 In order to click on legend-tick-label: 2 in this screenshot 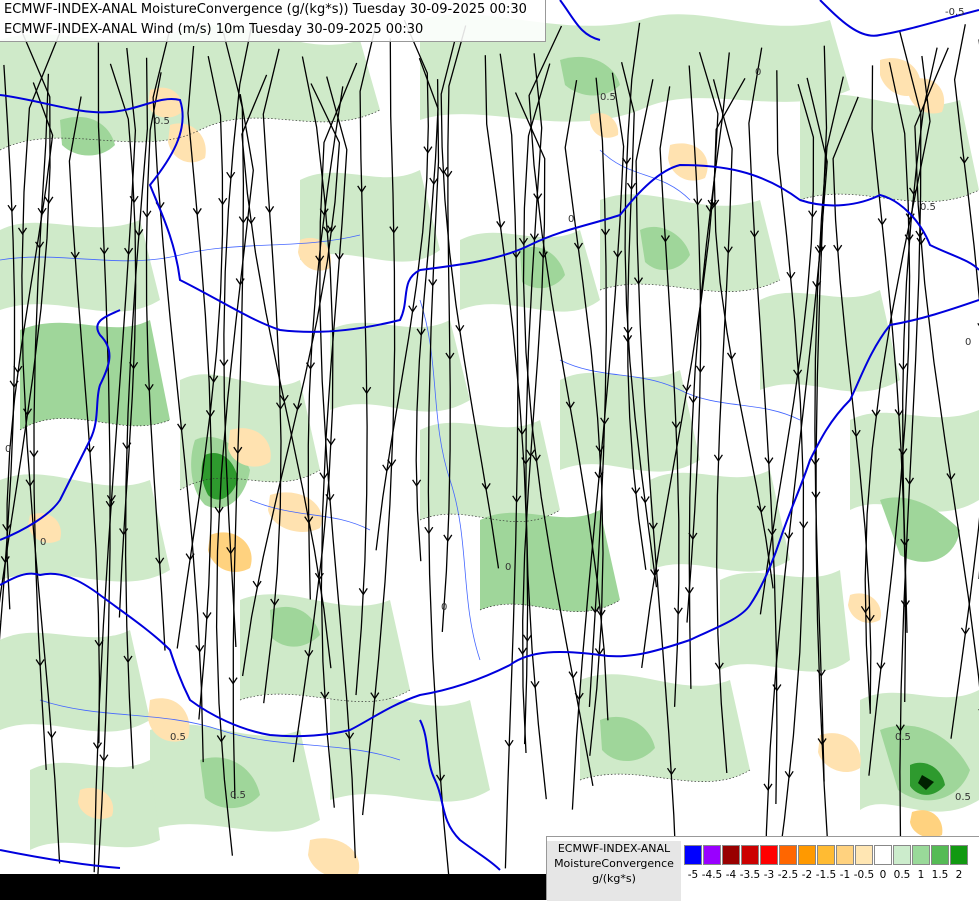, I will do `click(959, 875)`.